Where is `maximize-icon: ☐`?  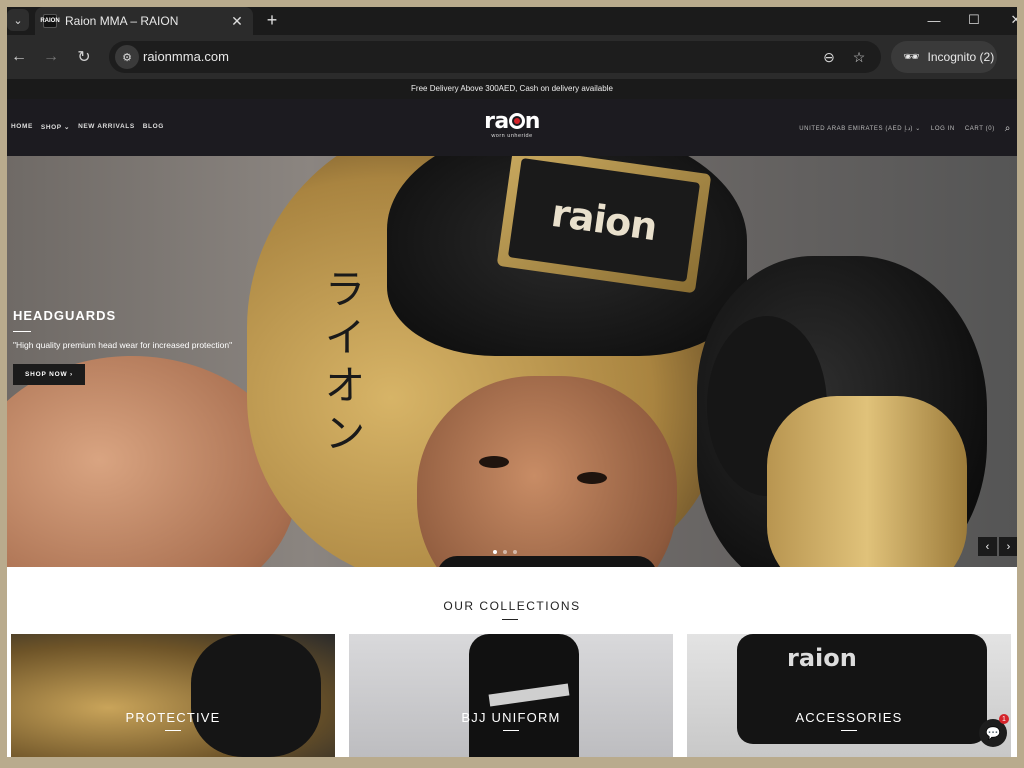 maximize-icon: ☐ is located at coordinates (974, 20).